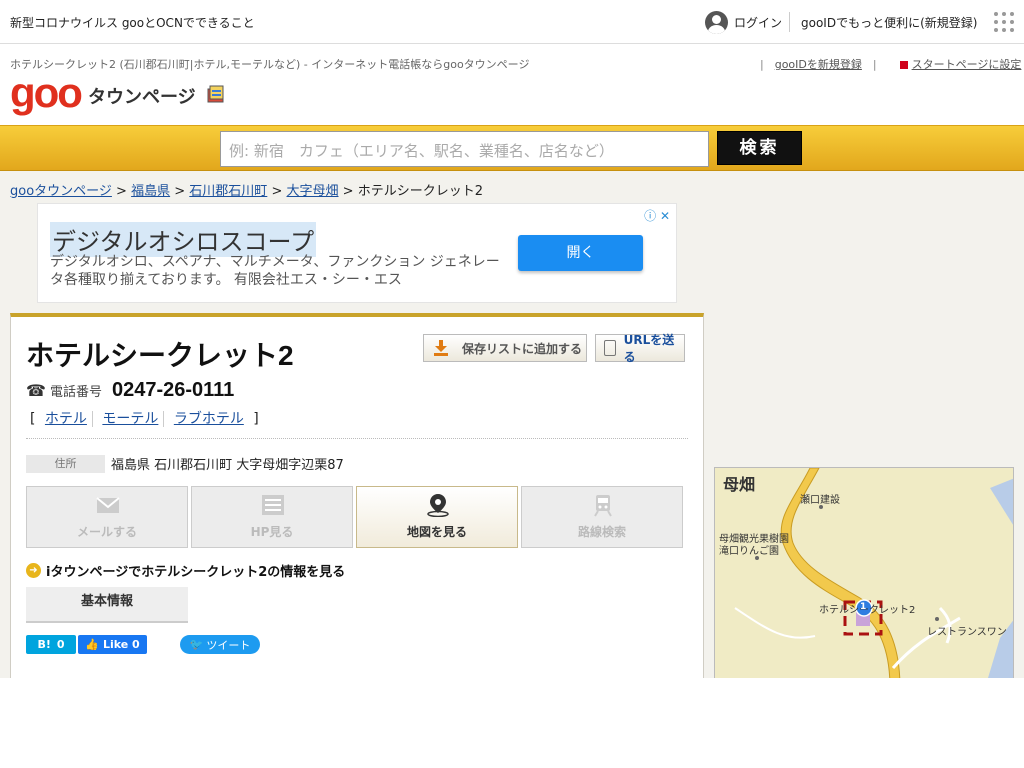 The image size is (1024, 768). I want to click on breadcrumb-city: 石川郡石川町, so click(228, 191).